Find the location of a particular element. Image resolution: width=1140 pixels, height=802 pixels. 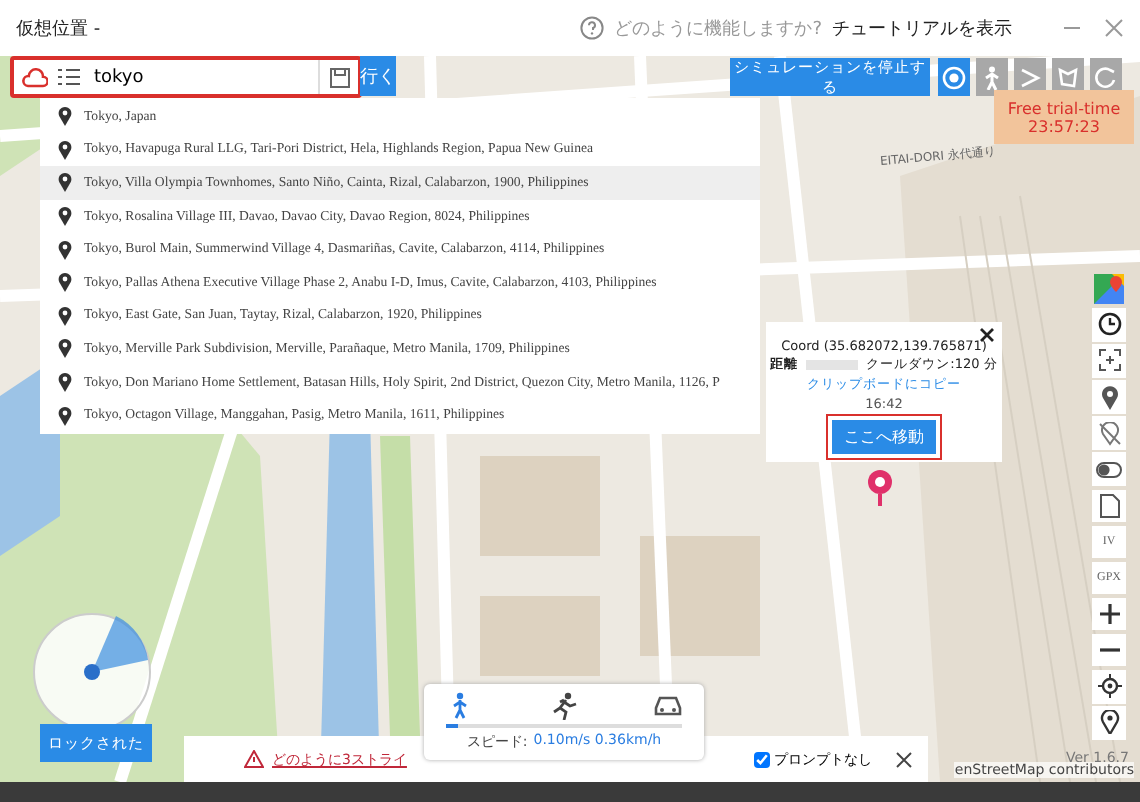

walking-person-icon is located at coordinates (992, 77).